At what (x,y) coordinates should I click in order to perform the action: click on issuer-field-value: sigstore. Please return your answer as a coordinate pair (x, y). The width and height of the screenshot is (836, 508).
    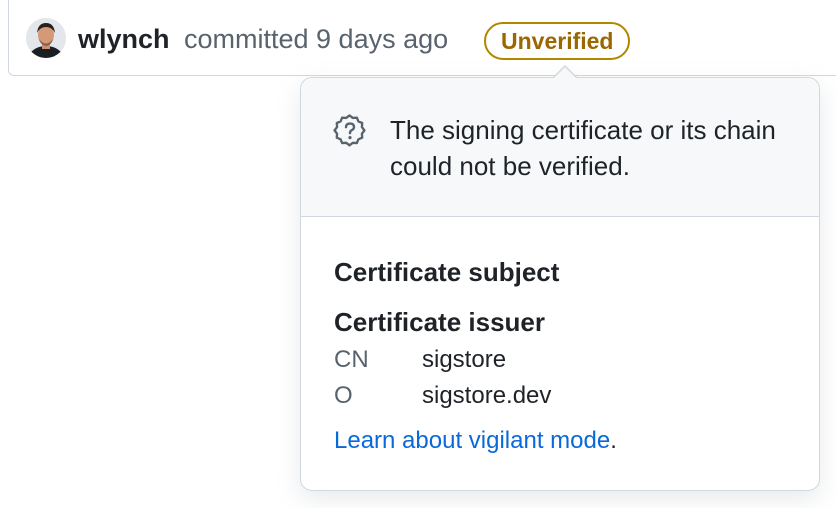
    Looking at the image, I should click on (464, 359).